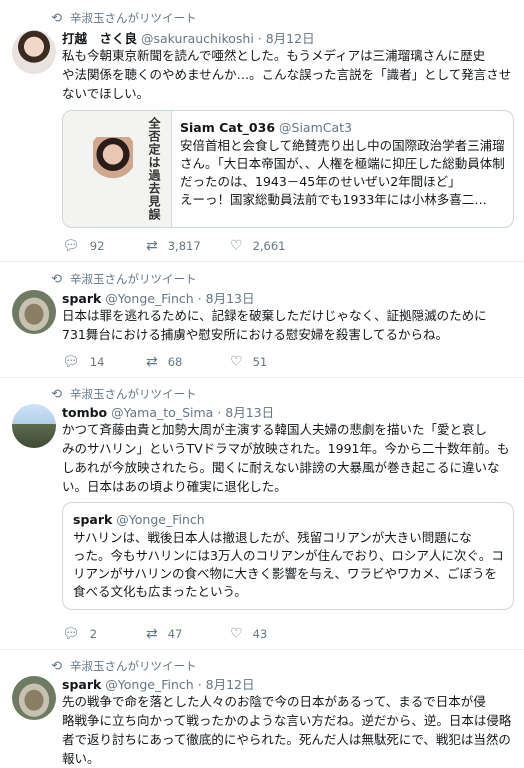 Image resolution: width=524 pixels, height=768 pixels. Describe the element at coordinates (320, 181) in the screenshot. I see `quoted-text-line: だったのは、1943－45年のせいぜい2年間ほど」` at that location.